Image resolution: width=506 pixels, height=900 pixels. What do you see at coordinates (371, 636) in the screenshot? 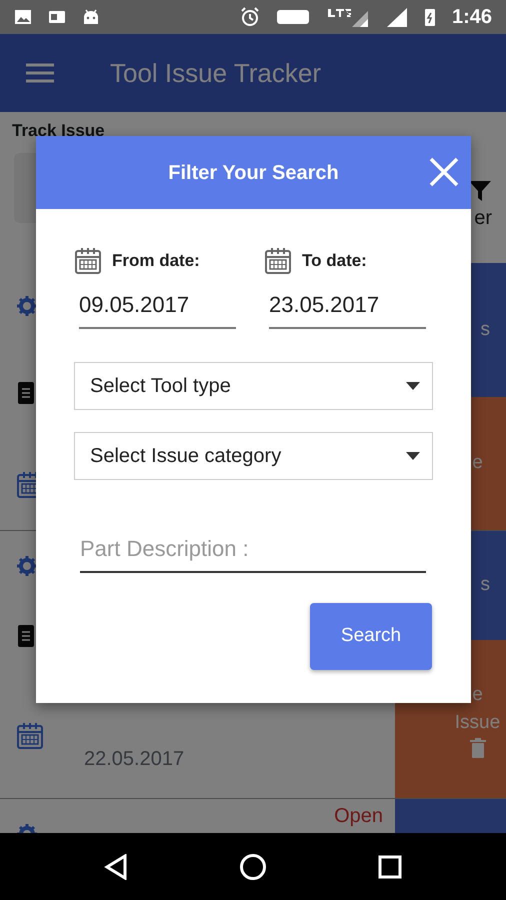
I see `search-button: Search` at bounding box center [371, 636].